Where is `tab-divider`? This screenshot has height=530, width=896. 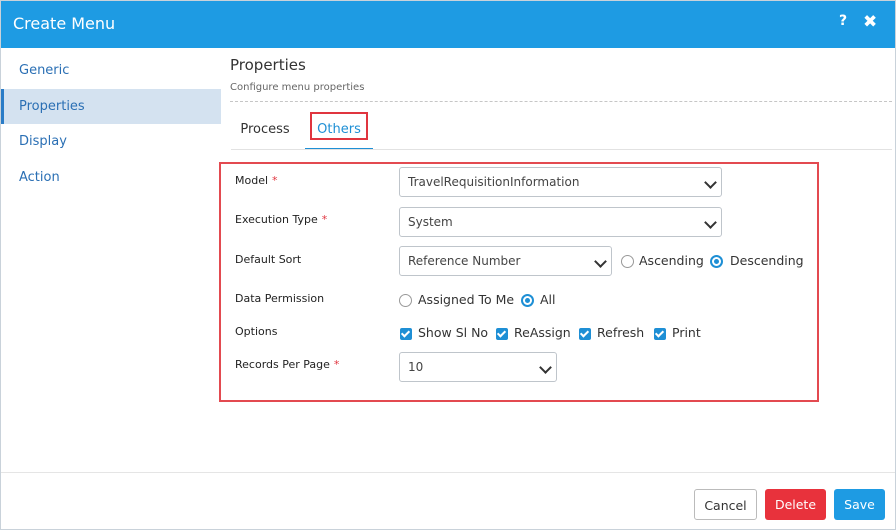 tab-divider is located at coordinates (561, 149).